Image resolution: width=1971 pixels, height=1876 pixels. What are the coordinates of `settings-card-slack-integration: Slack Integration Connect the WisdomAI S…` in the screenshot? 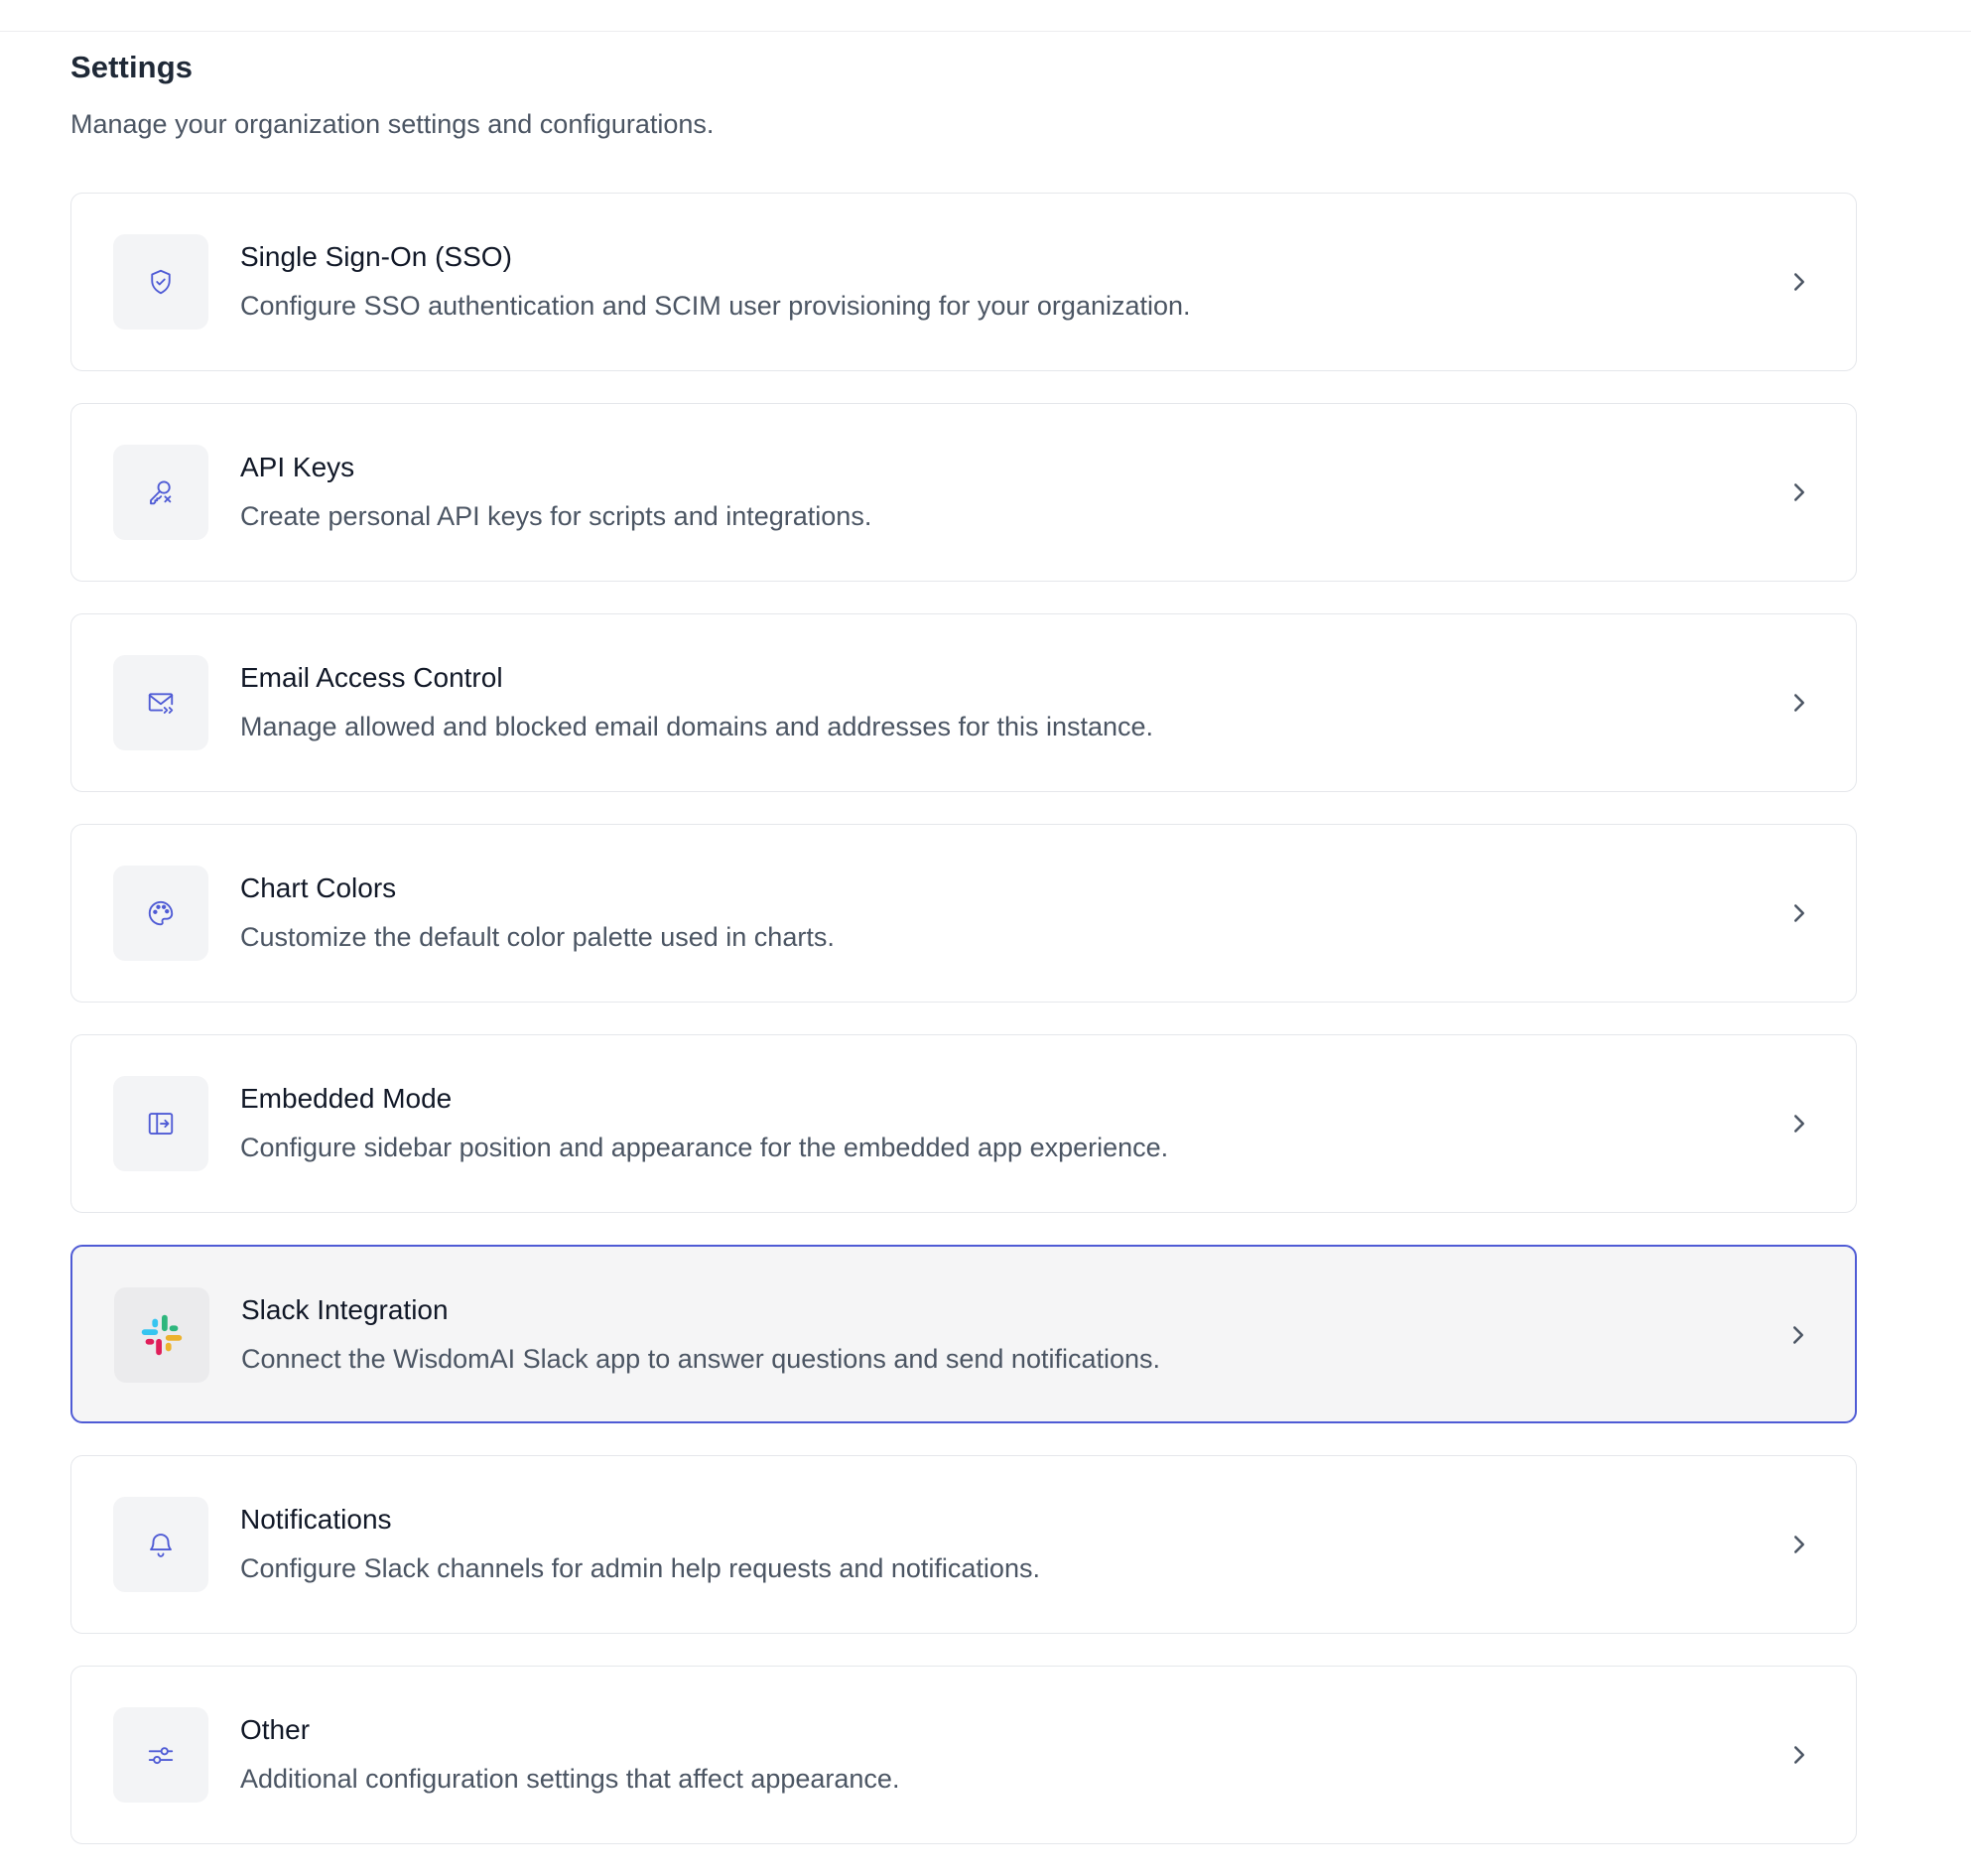 It's located at (963, 1334).